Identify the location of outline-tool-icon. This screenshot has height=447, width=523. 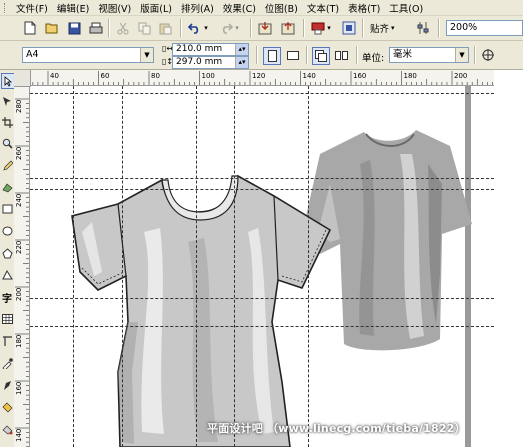
(7, 385).